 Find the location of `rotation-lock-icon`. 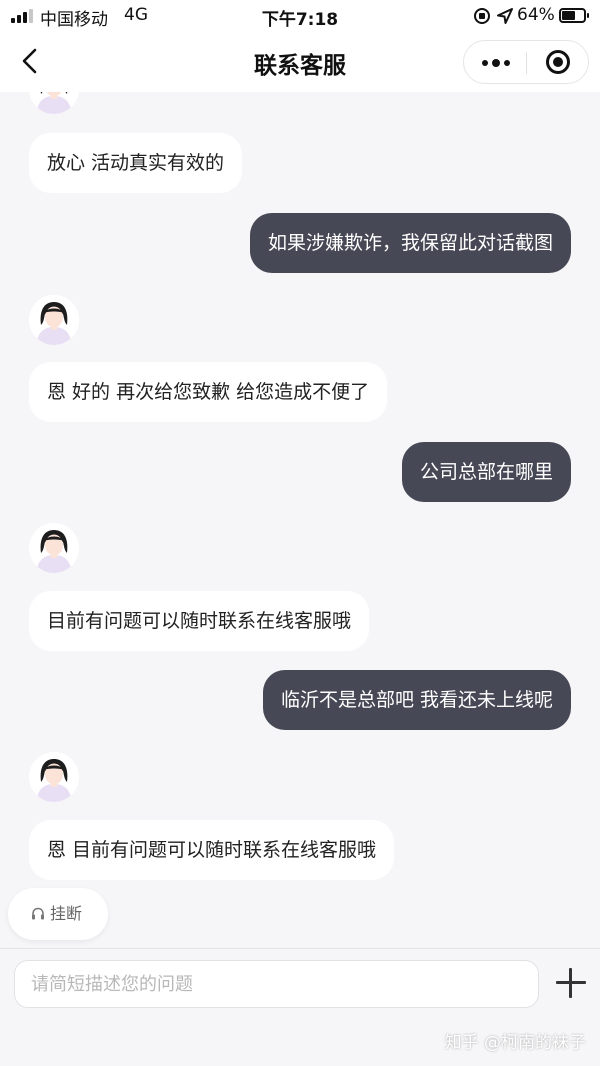

rotation-lock-icon is located at coordinates (482, 16).